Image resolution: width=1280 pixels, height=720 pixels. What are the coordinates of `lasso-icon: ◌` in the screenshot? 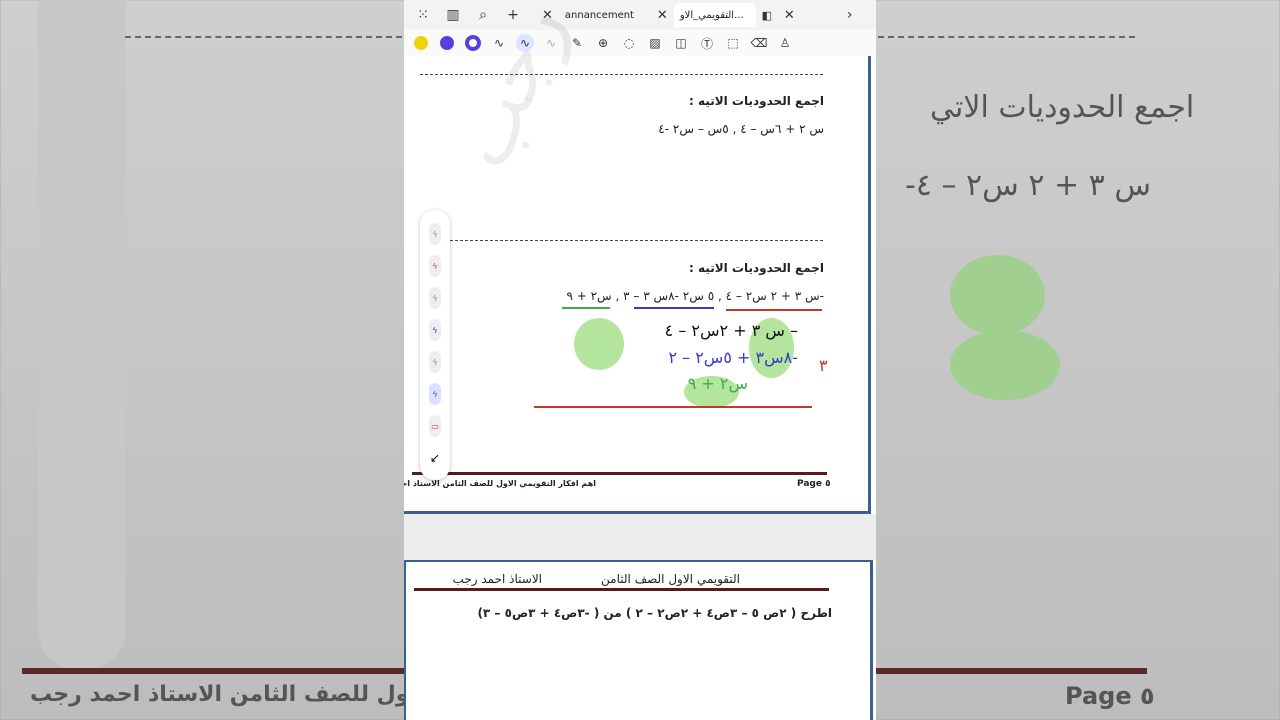 It's located at (629, 43).